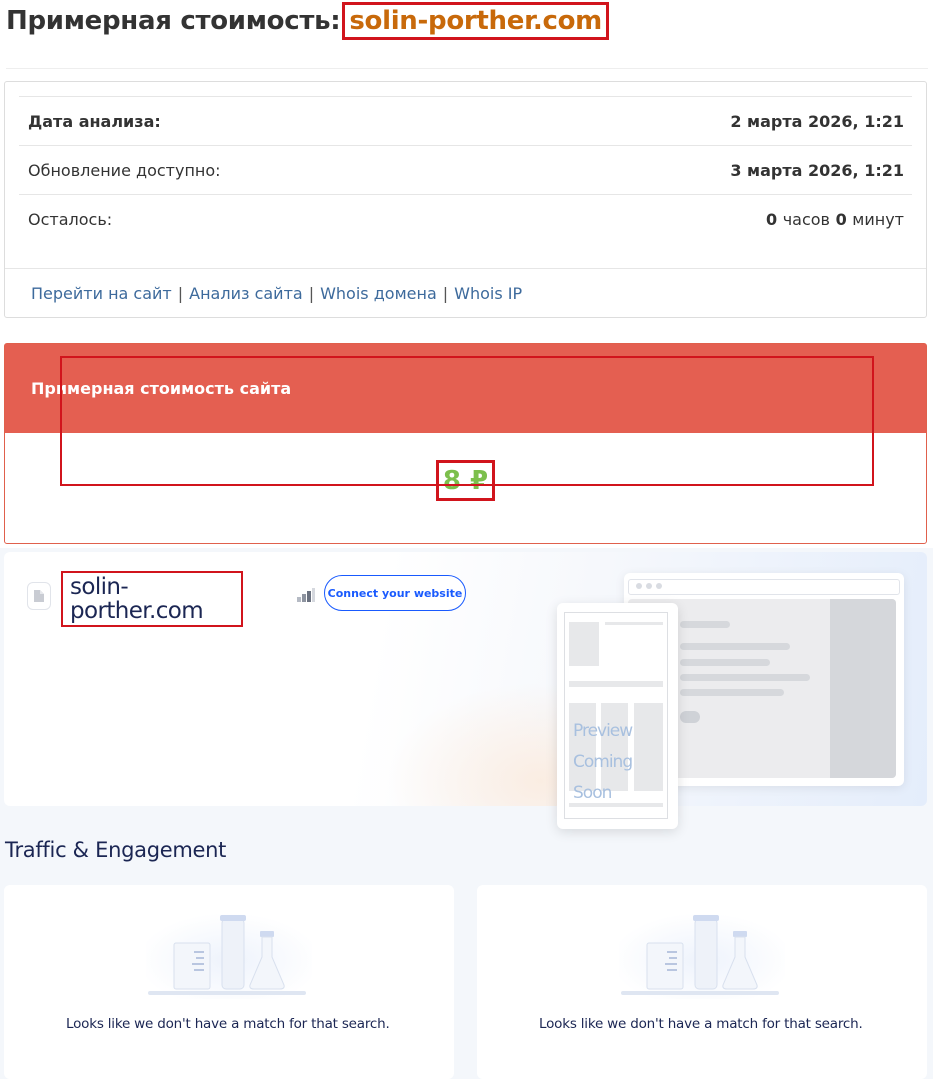 Image resolution: width=933 pixels, height=1079 pixels. What do you see at coordinates (771, 219) in the screenshot?
I see `remaining-hours: 0` at bounding box center [771, 219].